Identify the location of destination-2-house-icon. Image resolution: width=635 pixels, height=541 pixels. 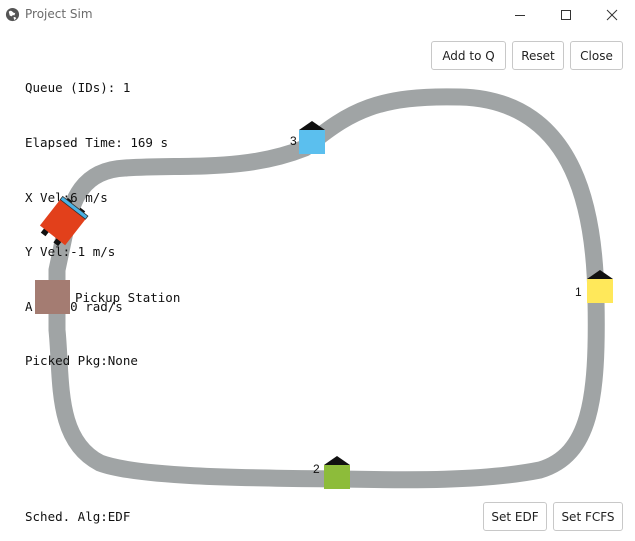
(337, 472).